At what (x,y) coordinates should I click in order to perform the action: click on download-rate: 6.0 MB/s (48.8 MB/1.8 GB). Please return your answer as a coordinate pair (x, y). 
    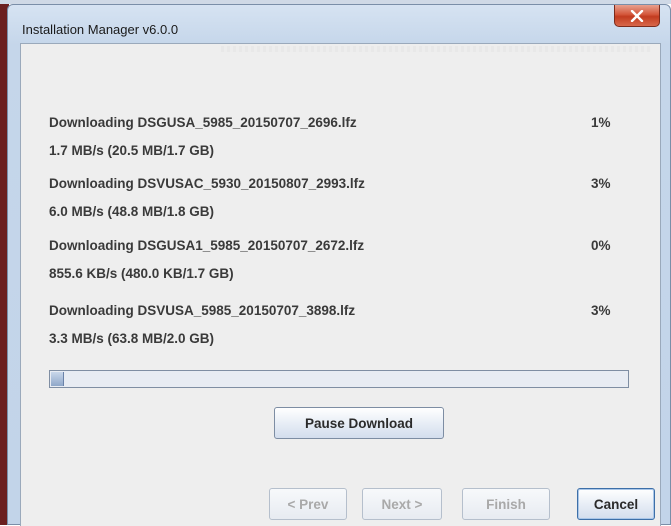
    Looking at the image, I should click on (132, 211).